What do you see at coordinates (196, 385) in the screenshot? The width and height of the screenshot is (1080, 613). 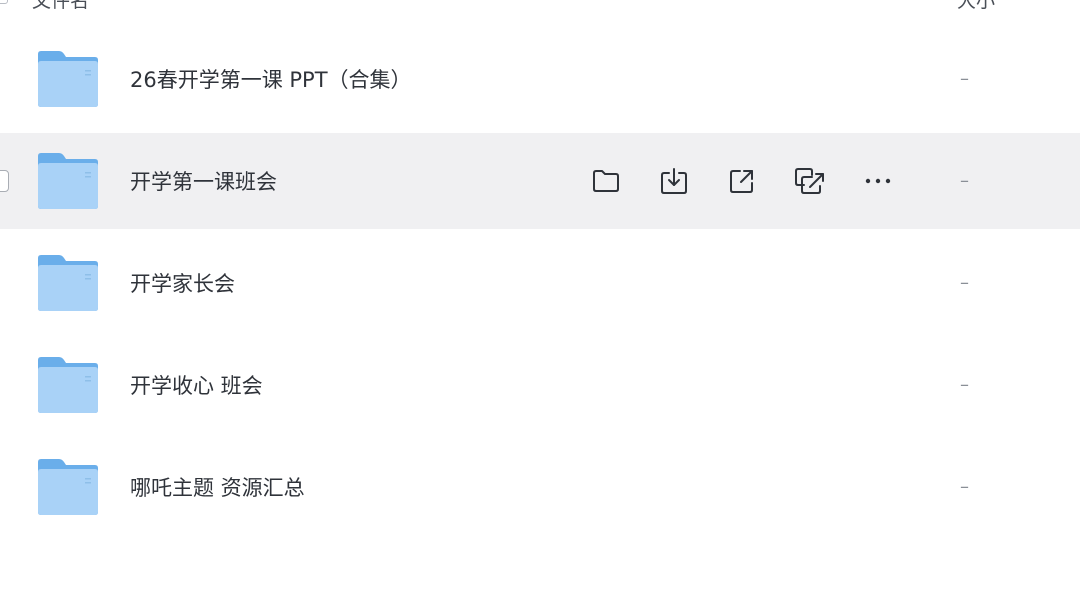 I see `file-name: 开学收心 班会` at bounding box center [196, 385].